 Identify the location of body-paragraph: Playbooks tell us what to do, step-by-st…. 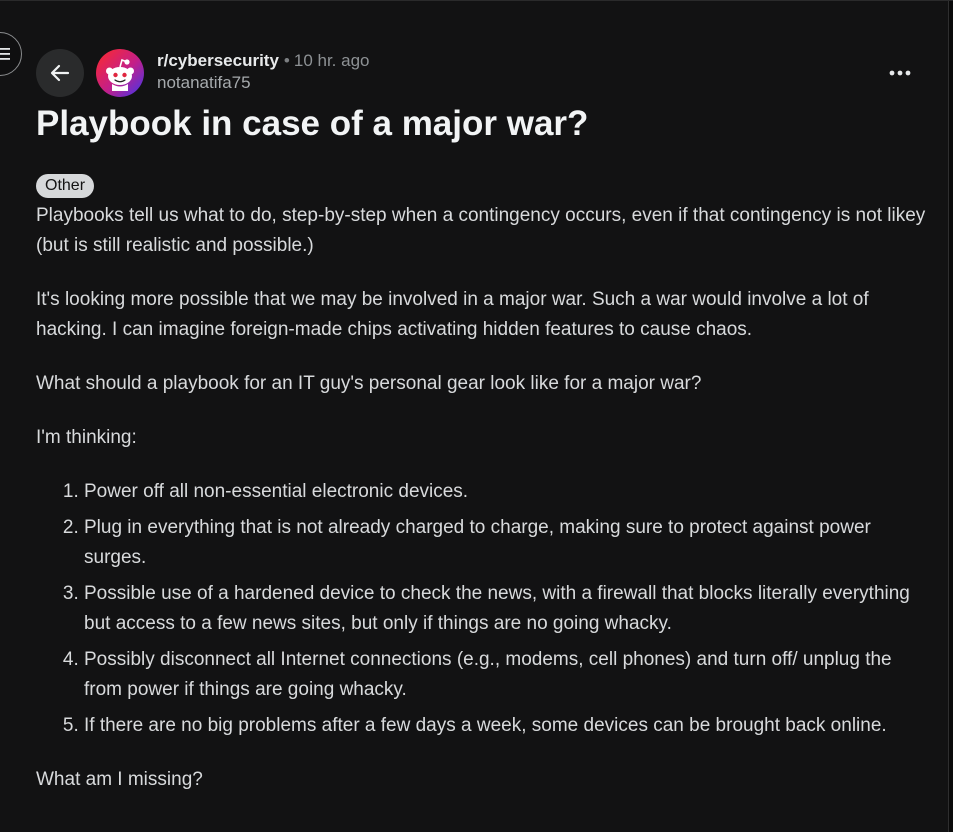
(481, 230).